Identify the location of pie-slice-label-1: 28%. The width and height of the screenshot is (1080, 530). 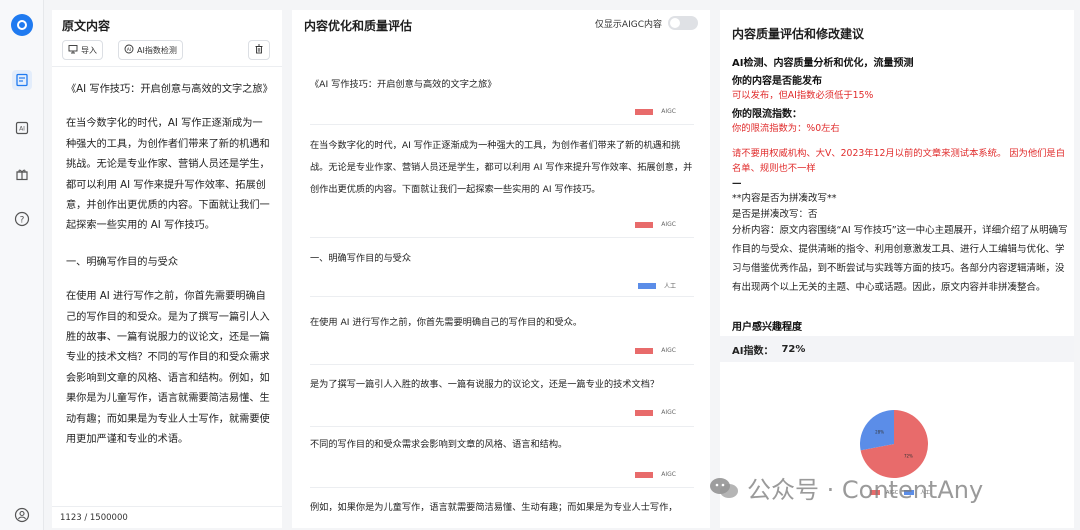
(879, 432).